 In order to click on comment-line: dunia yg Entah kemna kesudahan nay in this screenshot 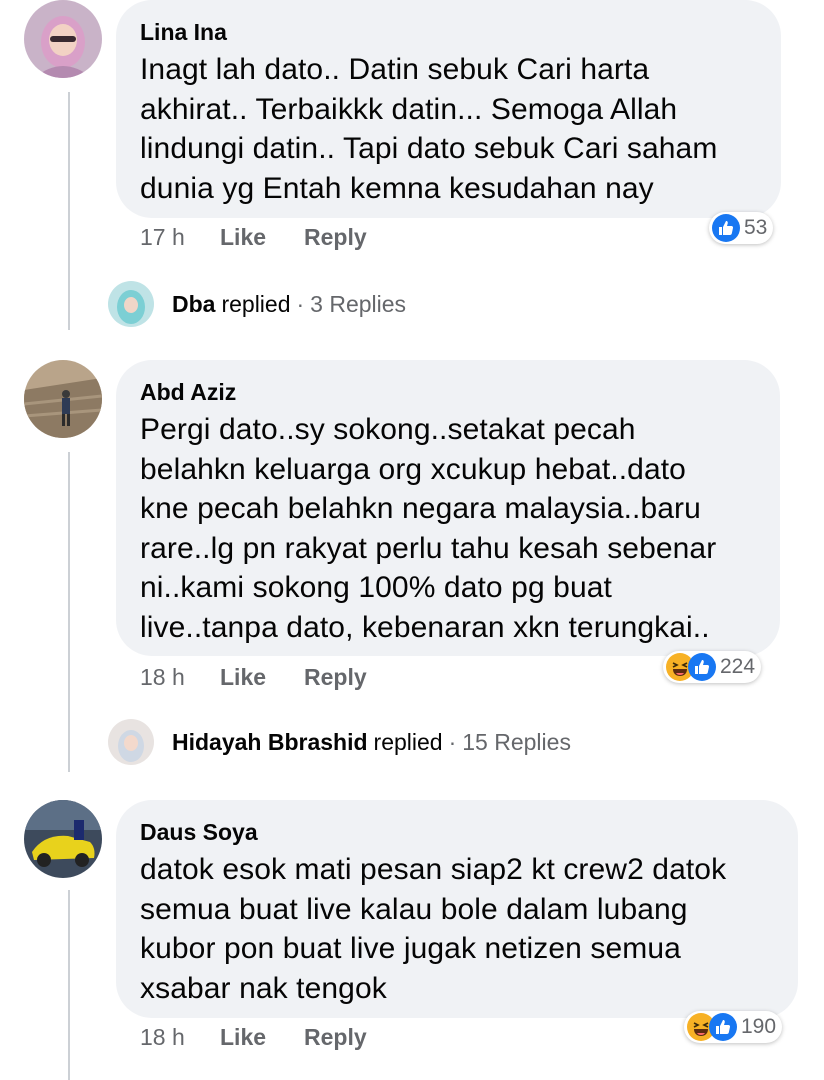, I will do `click(397, 188)`.